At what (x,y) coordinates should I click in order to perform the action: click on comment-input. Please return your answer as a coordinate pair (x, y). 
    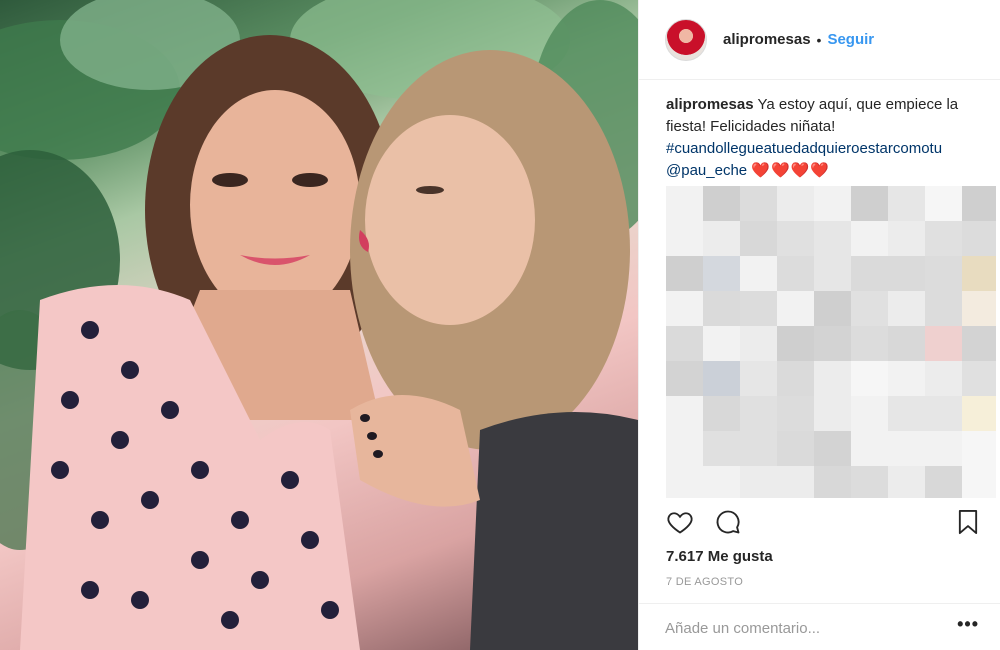
    Looking at the image, I should click on (800, 628).